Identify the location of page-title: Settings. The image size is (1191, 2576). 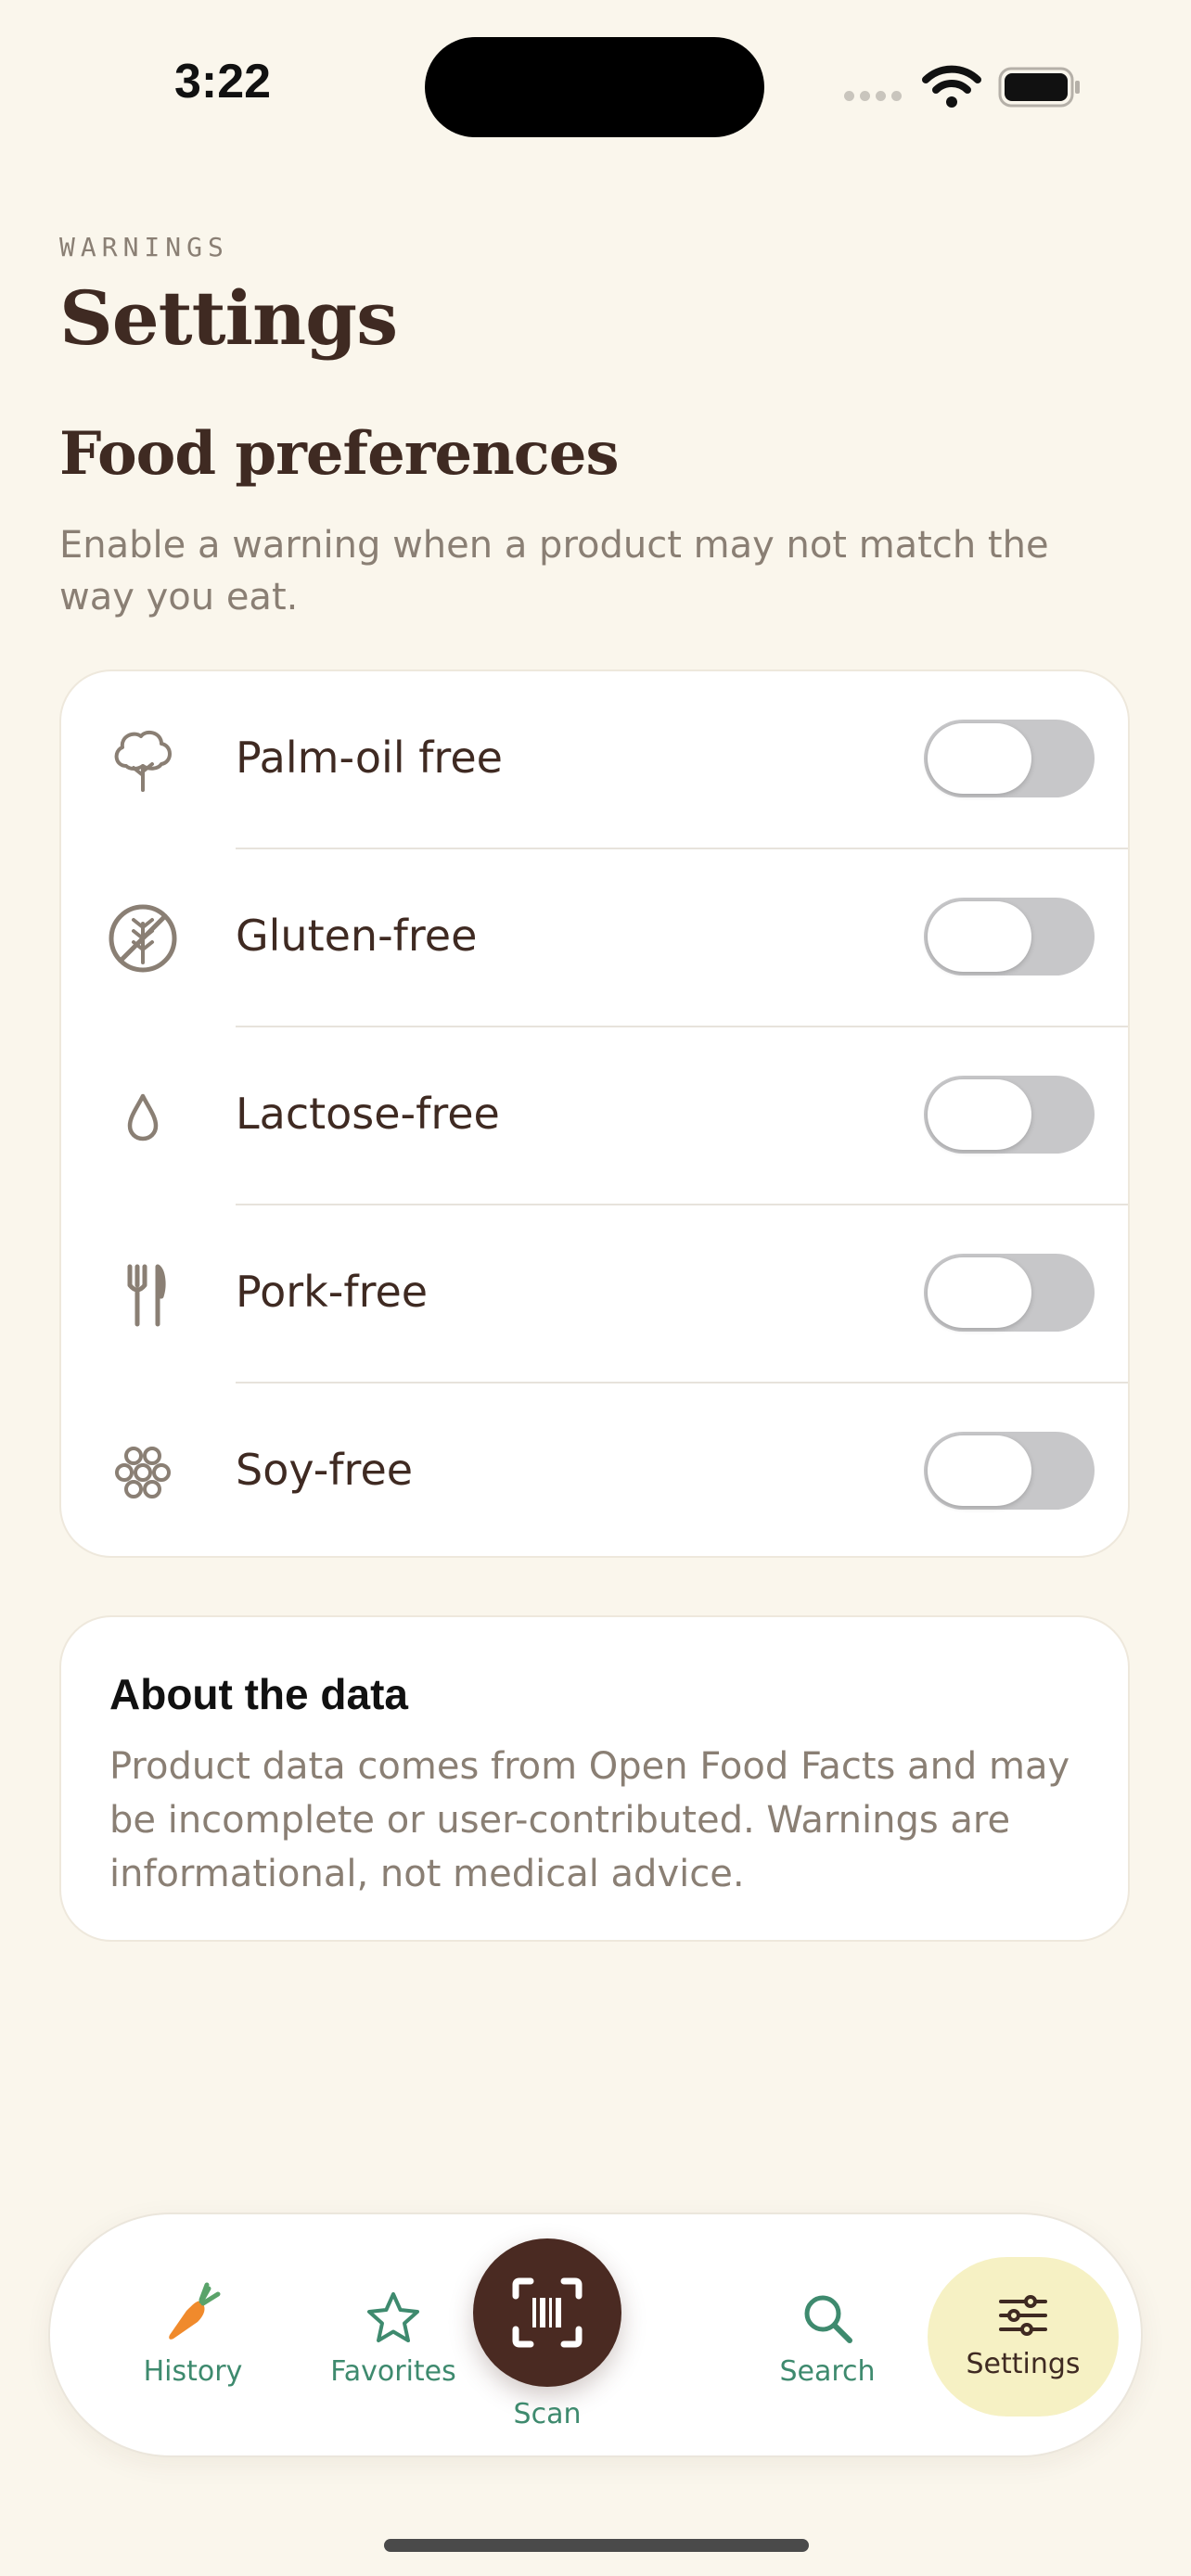
(228, 318).